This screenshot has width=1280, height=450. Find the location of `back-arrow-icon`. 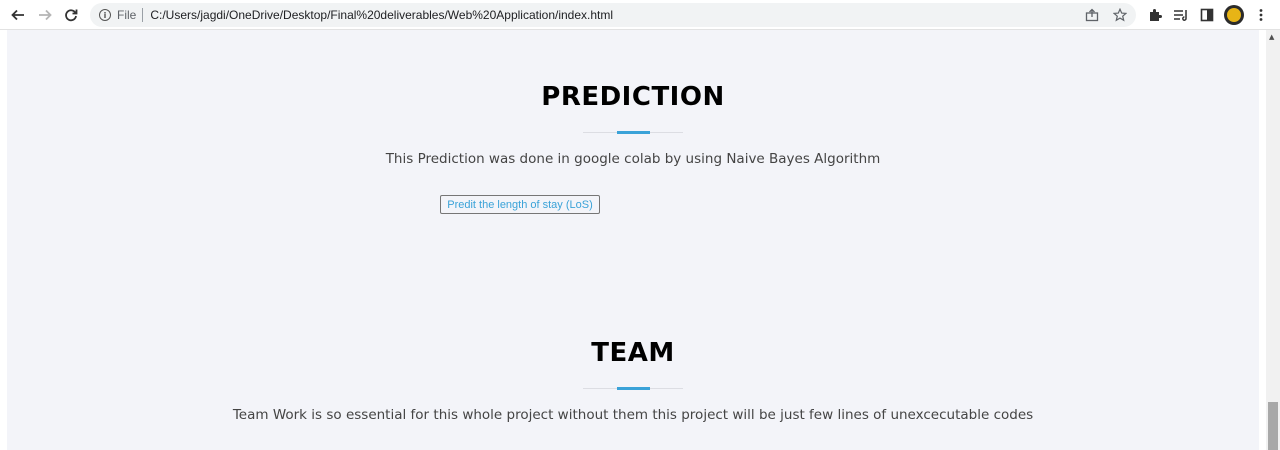

back-arrow-icon is located at coordinates (18, 15).